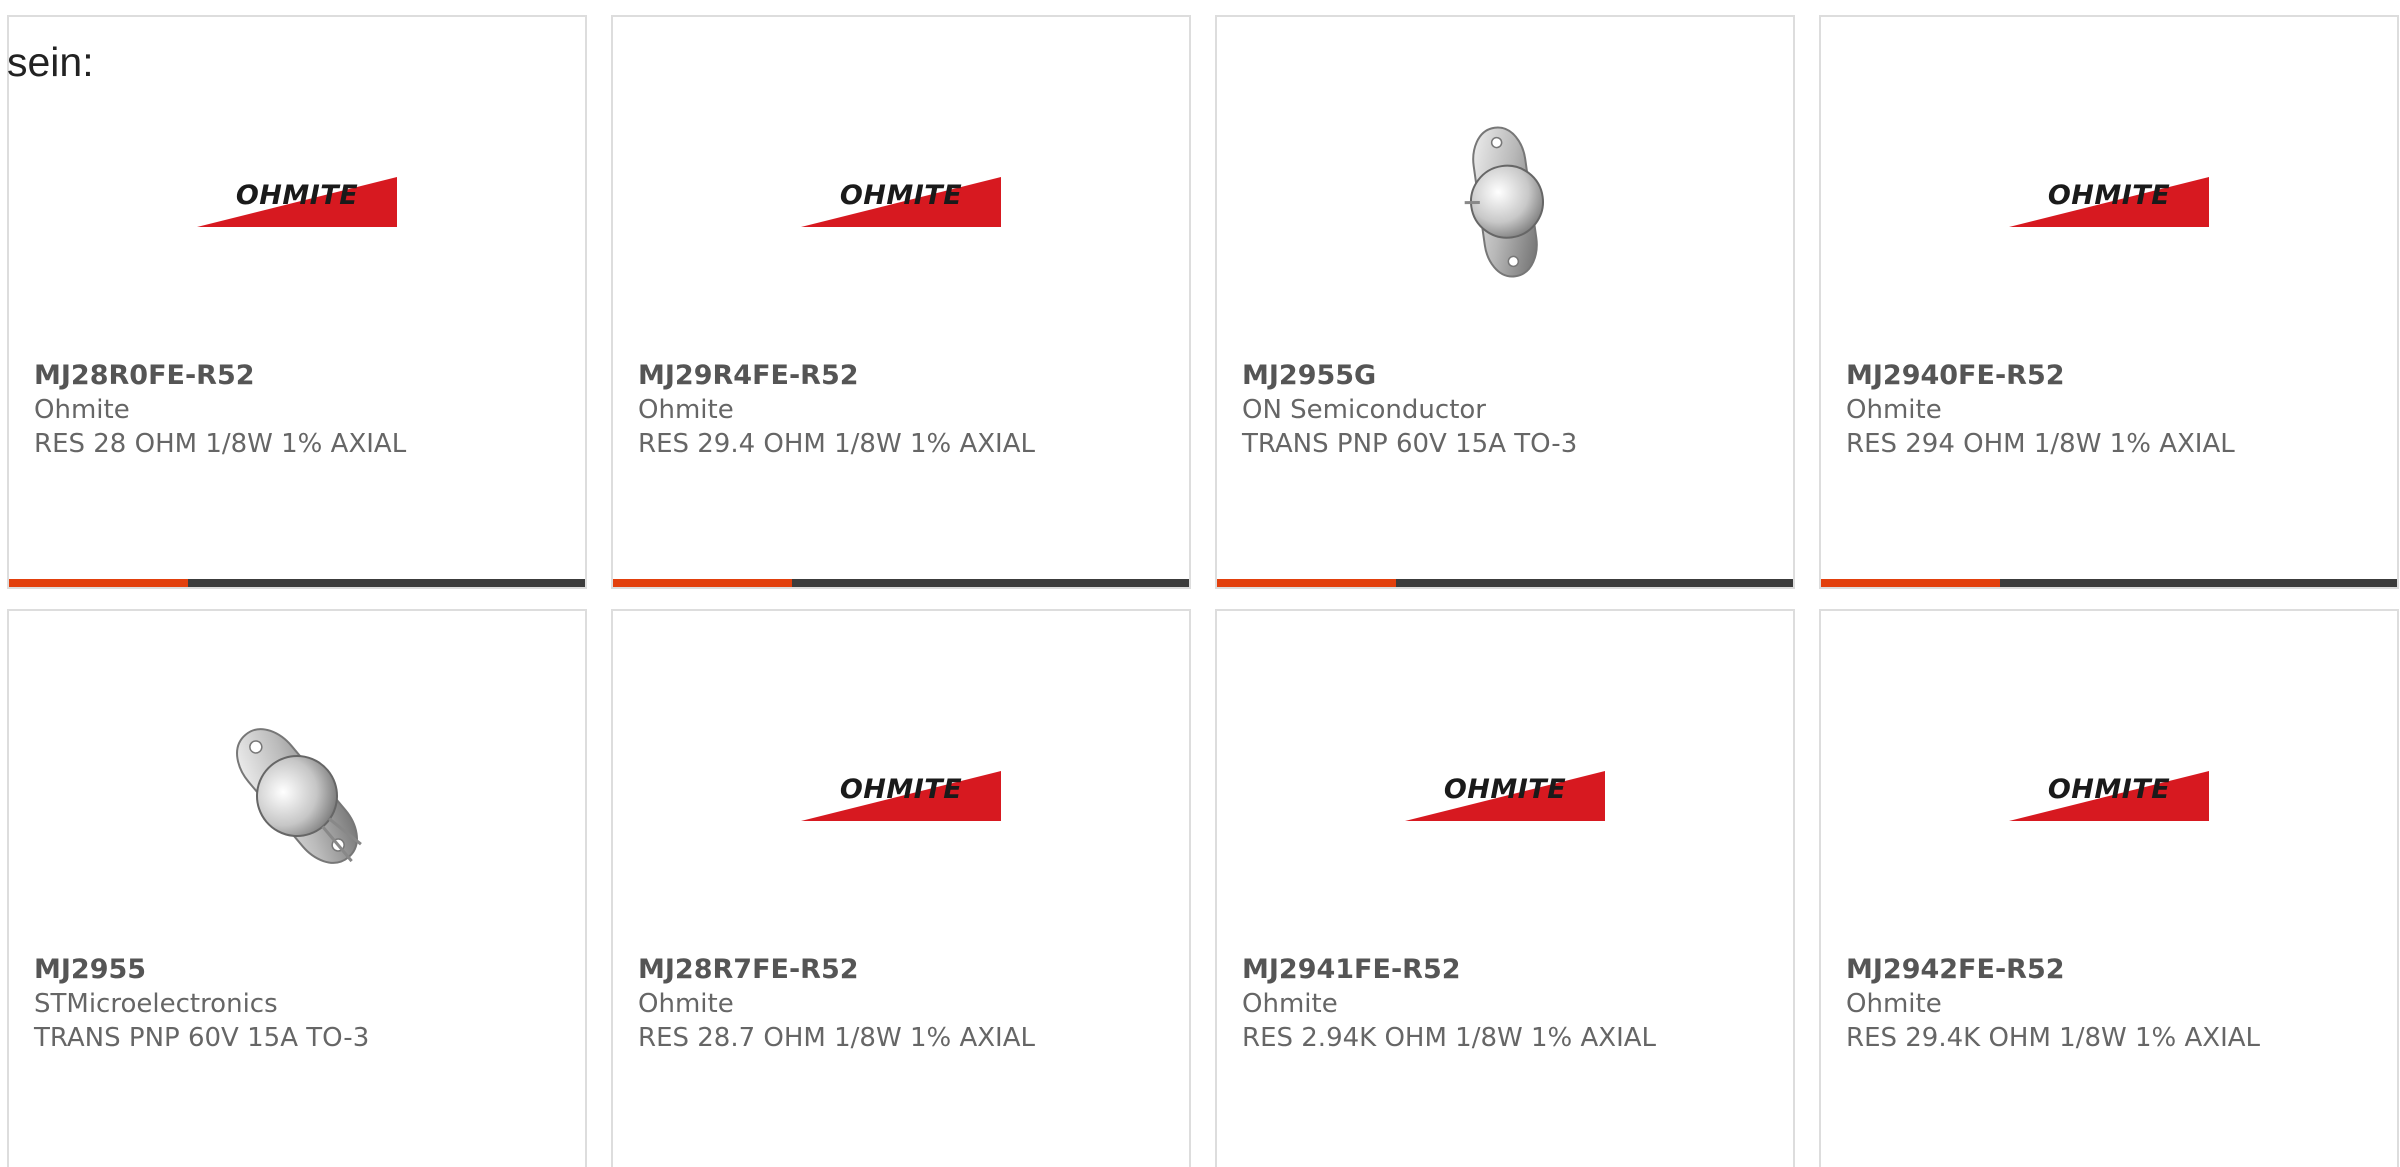 This screenshot has width=2400, height=1167. Describe the element at coordinates (903, 970) in the screenshot. I see `part-number: MJ28R7FE-R52` at that location.